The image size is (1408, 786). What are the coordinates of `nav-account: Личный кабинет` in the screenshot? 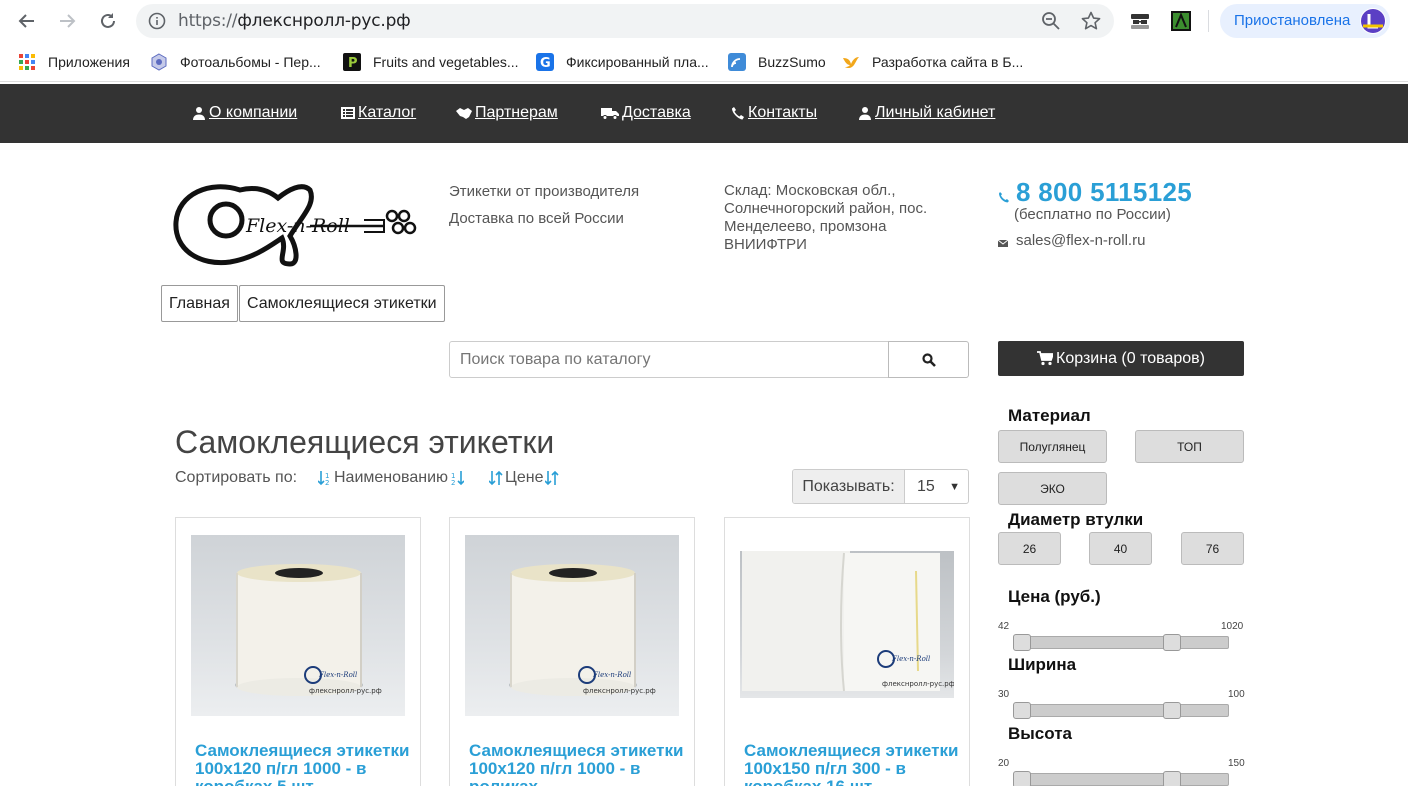 It's located at (926, 113).